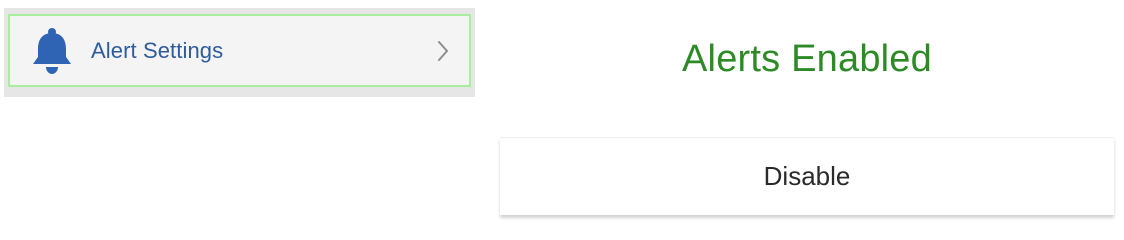 The width and height of the screenshot is (1124, 240). I want to click on chevron-right-icon, so click(443, 51).